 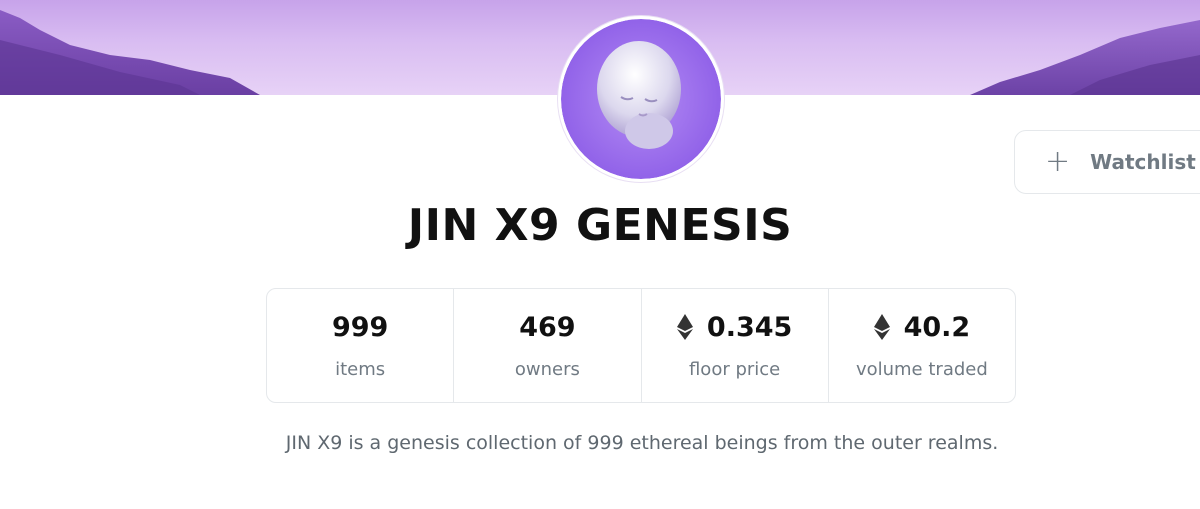 What do you see at coordinates (1058, 161) in the screenshot?
I see `plus-icon: +` at bounding box center [1058, 161].